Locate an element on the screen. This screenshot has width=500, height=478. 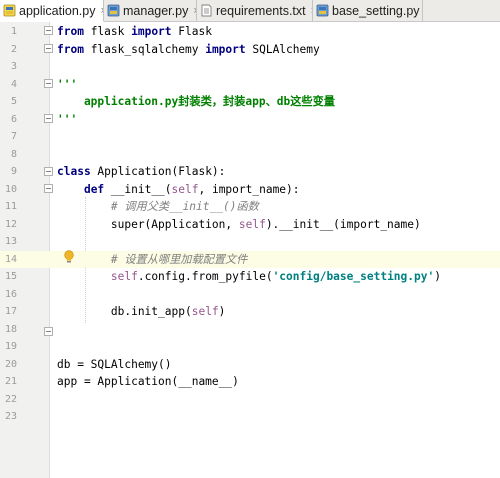
line-number: 2 is located at coordinates (13, 49).